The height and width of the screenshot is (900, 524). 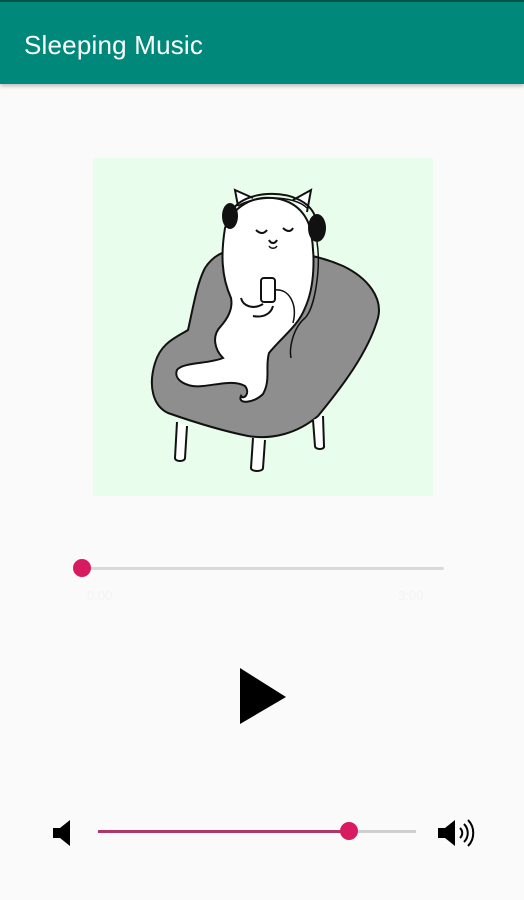 I want to click on volume-thumb, so click(x=349, y=831).